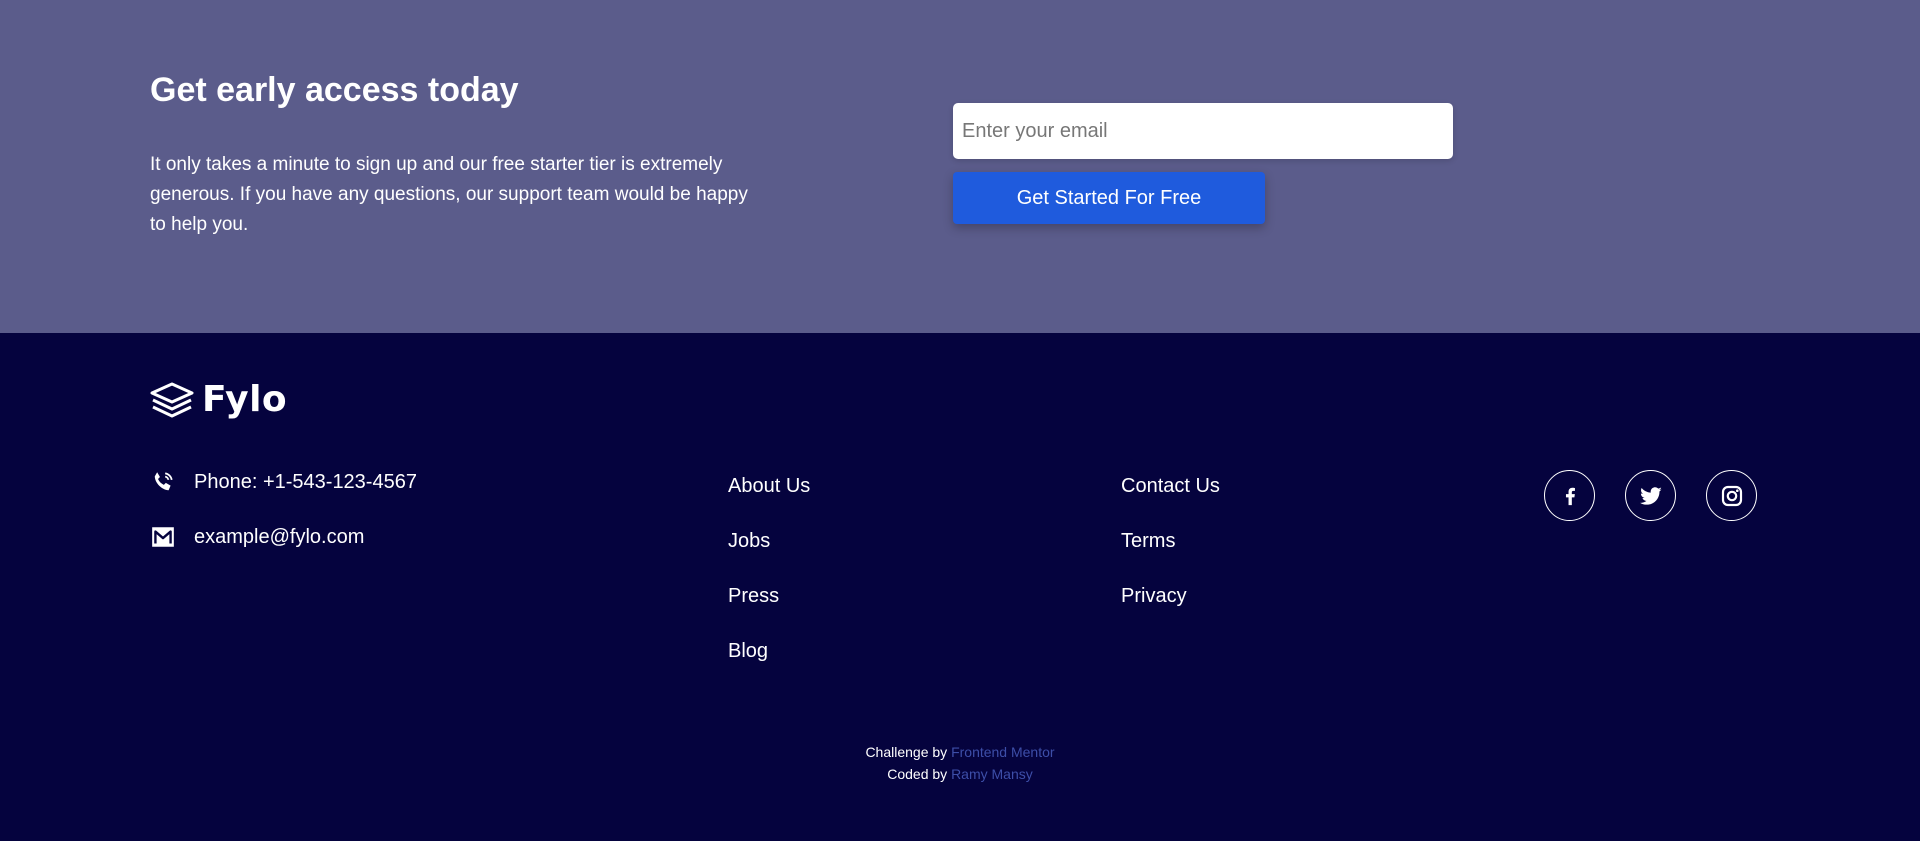  I want to click on footer-link-jobs: Jobs, so click(749, 541).